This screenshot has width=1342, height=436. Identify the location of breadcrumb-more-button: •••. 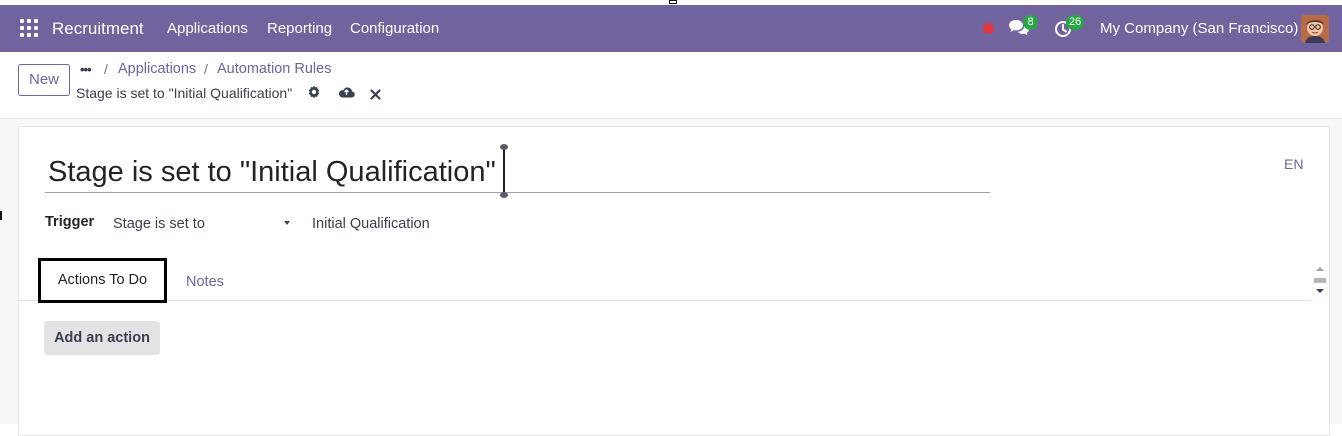
(86, 69).